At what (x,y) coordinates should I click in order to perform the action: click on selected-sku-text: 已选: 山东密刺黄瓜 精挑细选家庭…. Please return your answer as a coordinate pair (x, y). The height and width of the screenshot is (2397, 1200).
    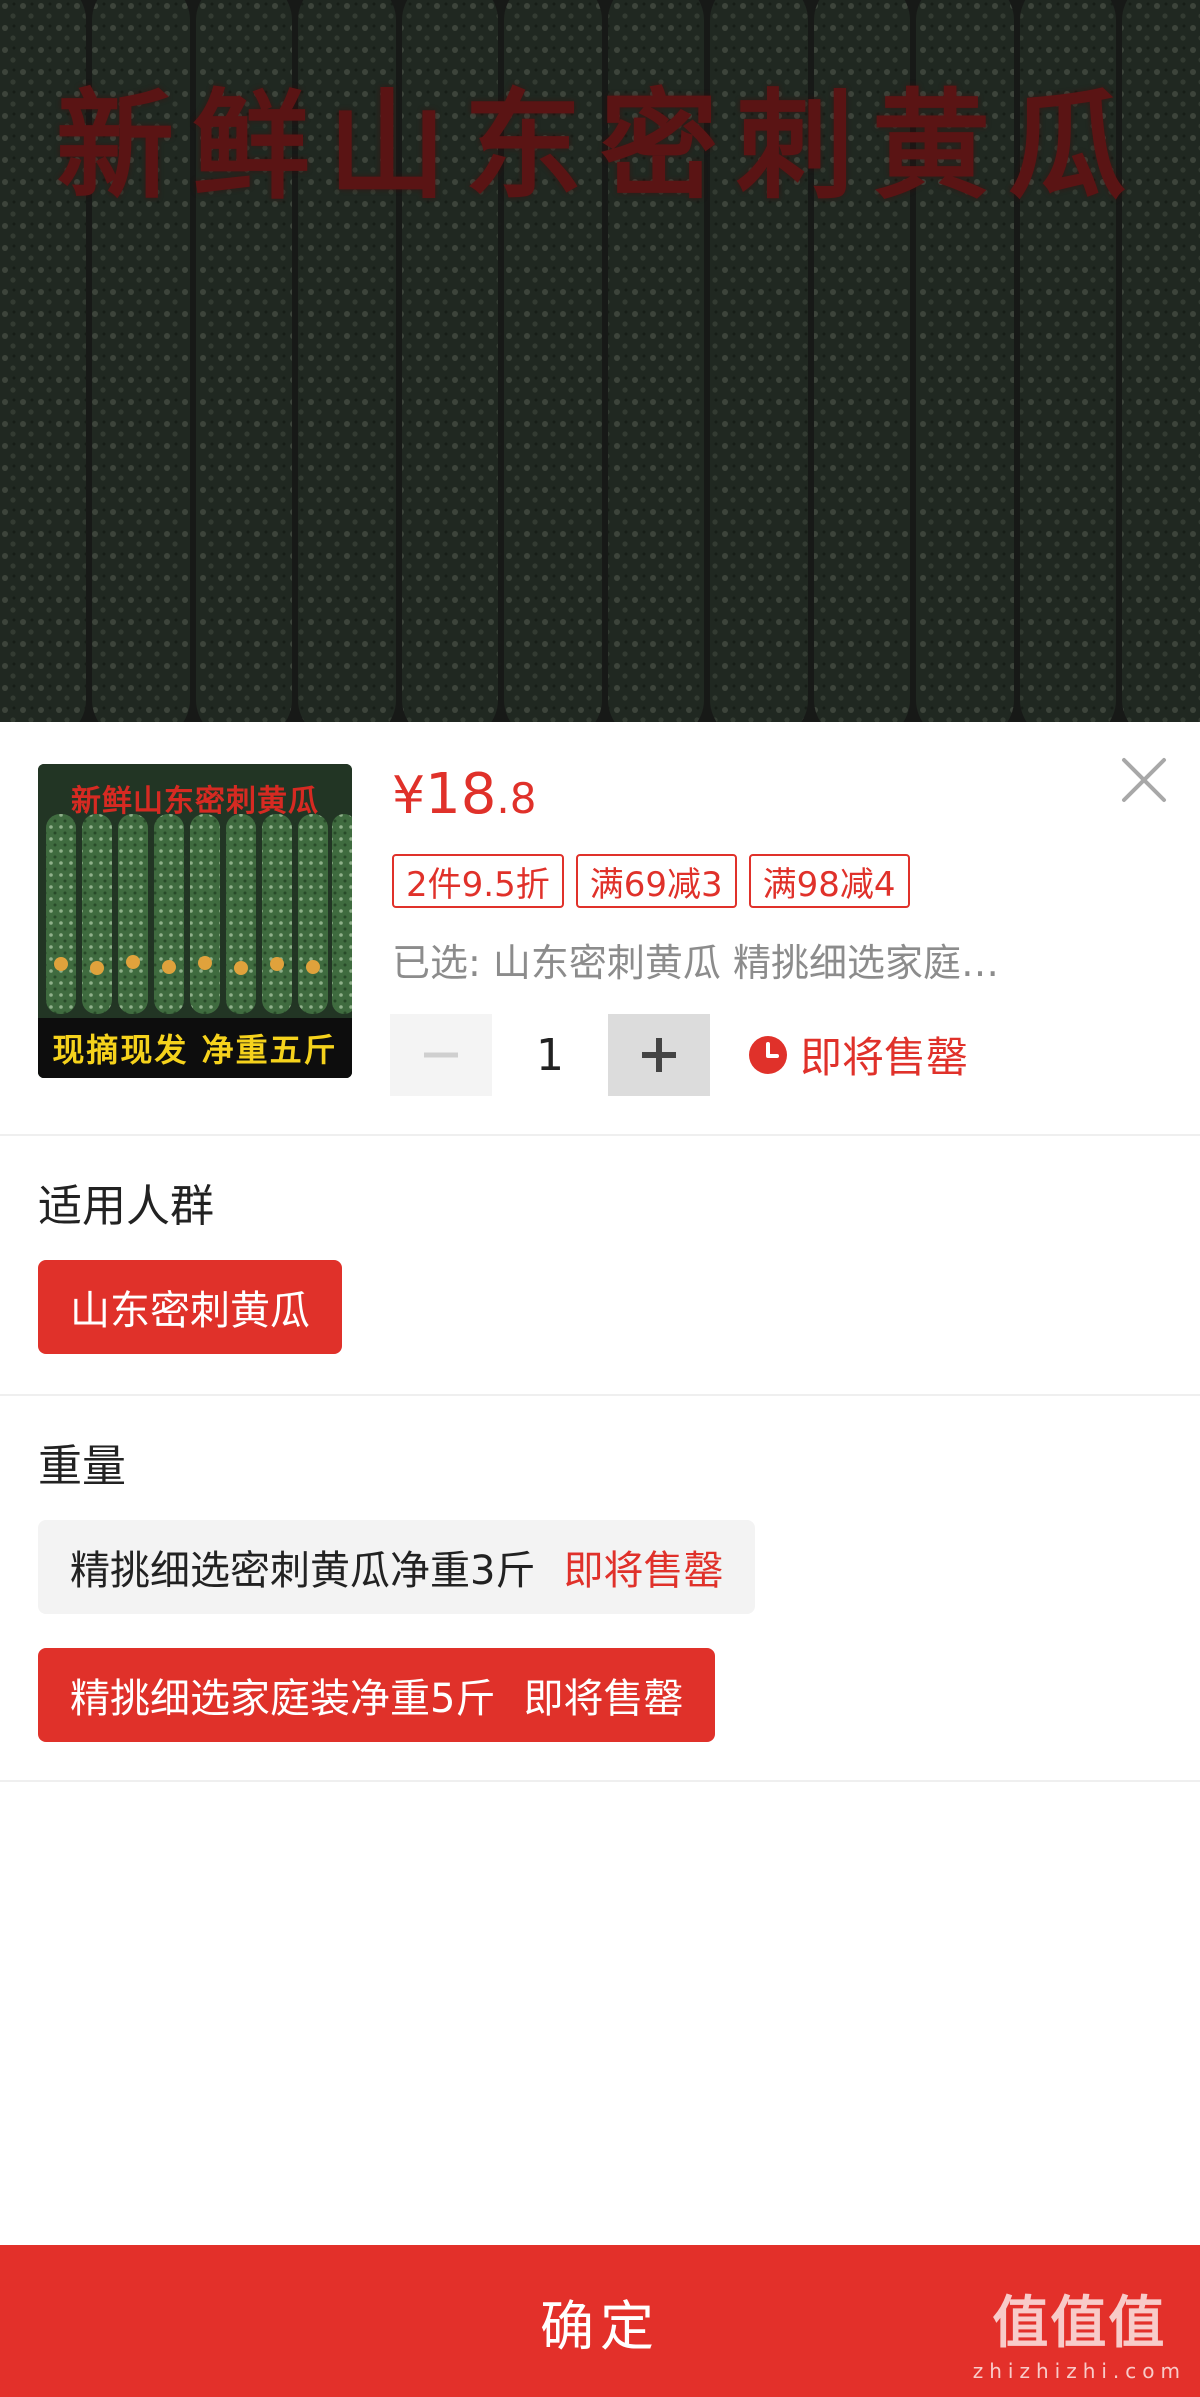
    Looking at the image, I should click on (695, 963).